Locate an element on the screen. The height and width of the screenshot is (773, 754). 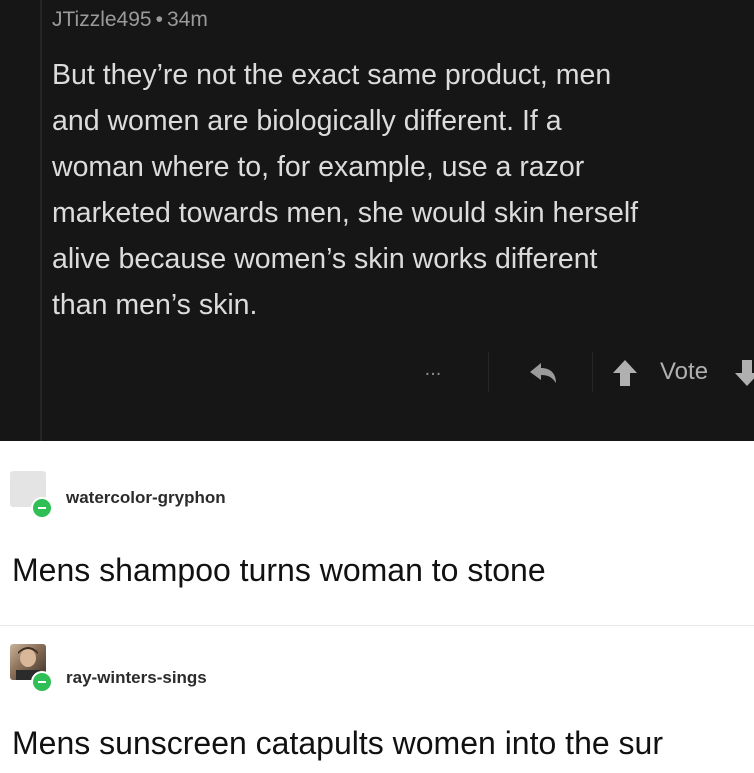
comment-action-bar: ... Vote is located at coordinates (377, 374).